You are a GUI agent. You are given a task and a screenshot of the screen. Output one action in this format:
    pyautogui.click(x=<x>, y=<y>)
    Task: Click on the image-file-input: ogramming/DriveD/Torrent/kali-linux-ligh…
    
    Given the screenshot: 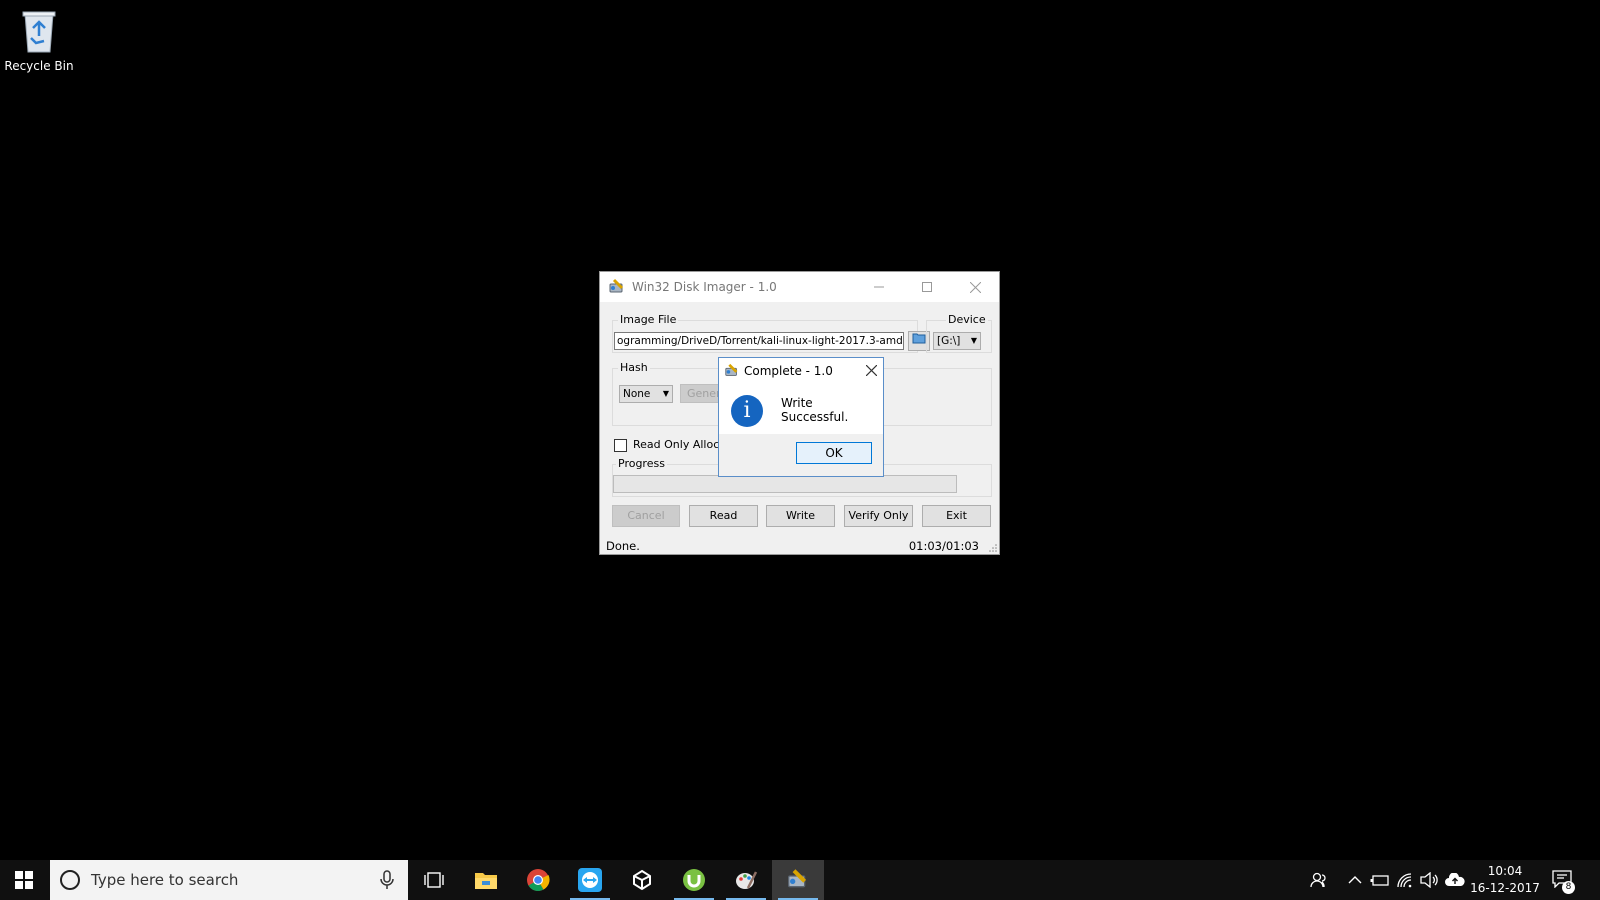 What is the action you would take?
    pyautogui.click(x=759, y=341)
    